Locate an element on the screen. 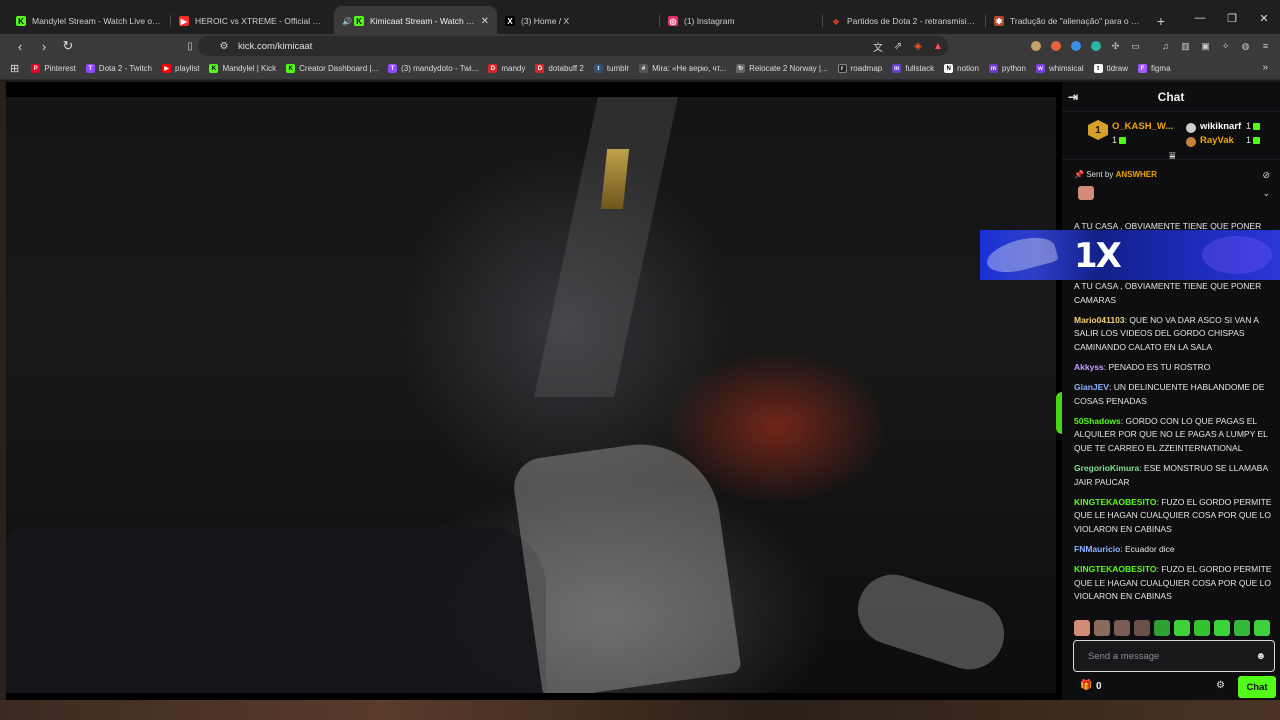 The width and height of the screenshot is (1280, 720). bookmark-roadmap: r roadmap is located at coordinates (859, 68).